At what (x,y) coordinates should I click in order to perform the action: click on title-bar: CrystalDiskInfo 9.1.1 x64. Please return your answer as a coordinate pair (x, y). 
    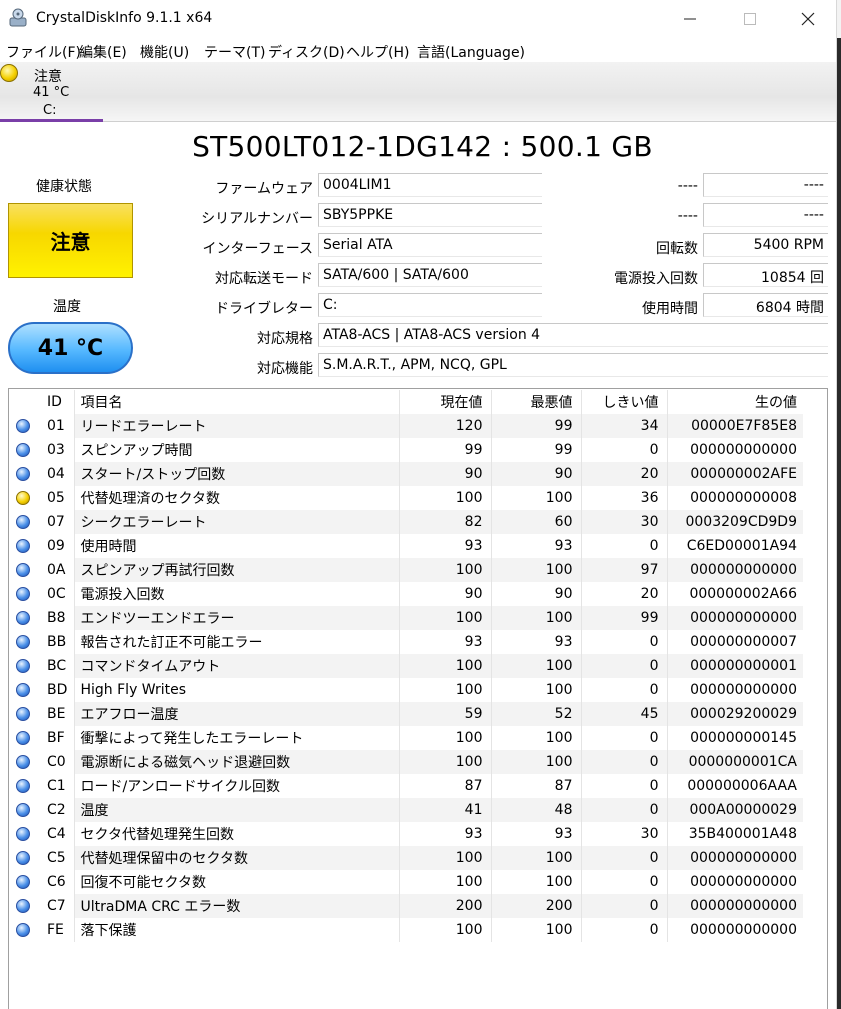
    Looking at the image, I should click on (420, 19).